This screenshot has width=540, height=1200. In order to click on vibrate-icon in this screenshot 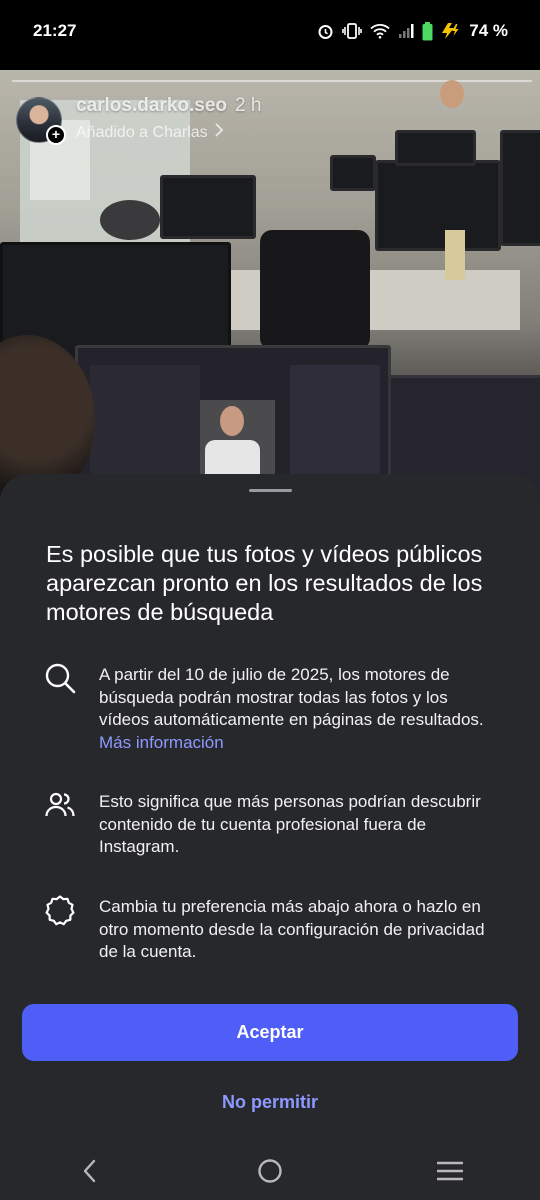, I will do `click(352, 31)`.